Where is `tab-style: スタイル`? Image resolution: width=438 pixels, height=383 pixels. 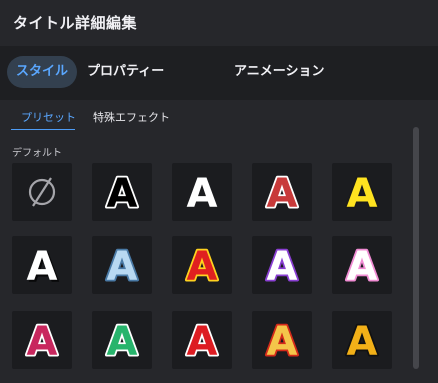
tab-style: スタイル is located at coordinates (42, 72).